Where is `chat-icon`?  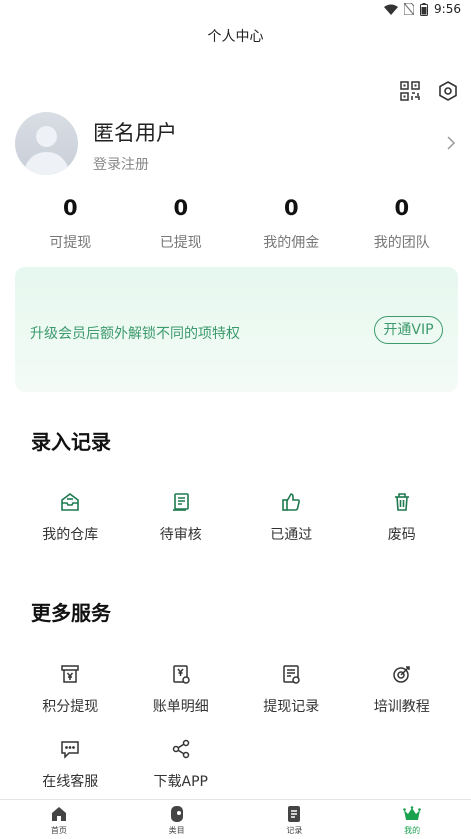 chat-icon is located at coordinates (70, 749).